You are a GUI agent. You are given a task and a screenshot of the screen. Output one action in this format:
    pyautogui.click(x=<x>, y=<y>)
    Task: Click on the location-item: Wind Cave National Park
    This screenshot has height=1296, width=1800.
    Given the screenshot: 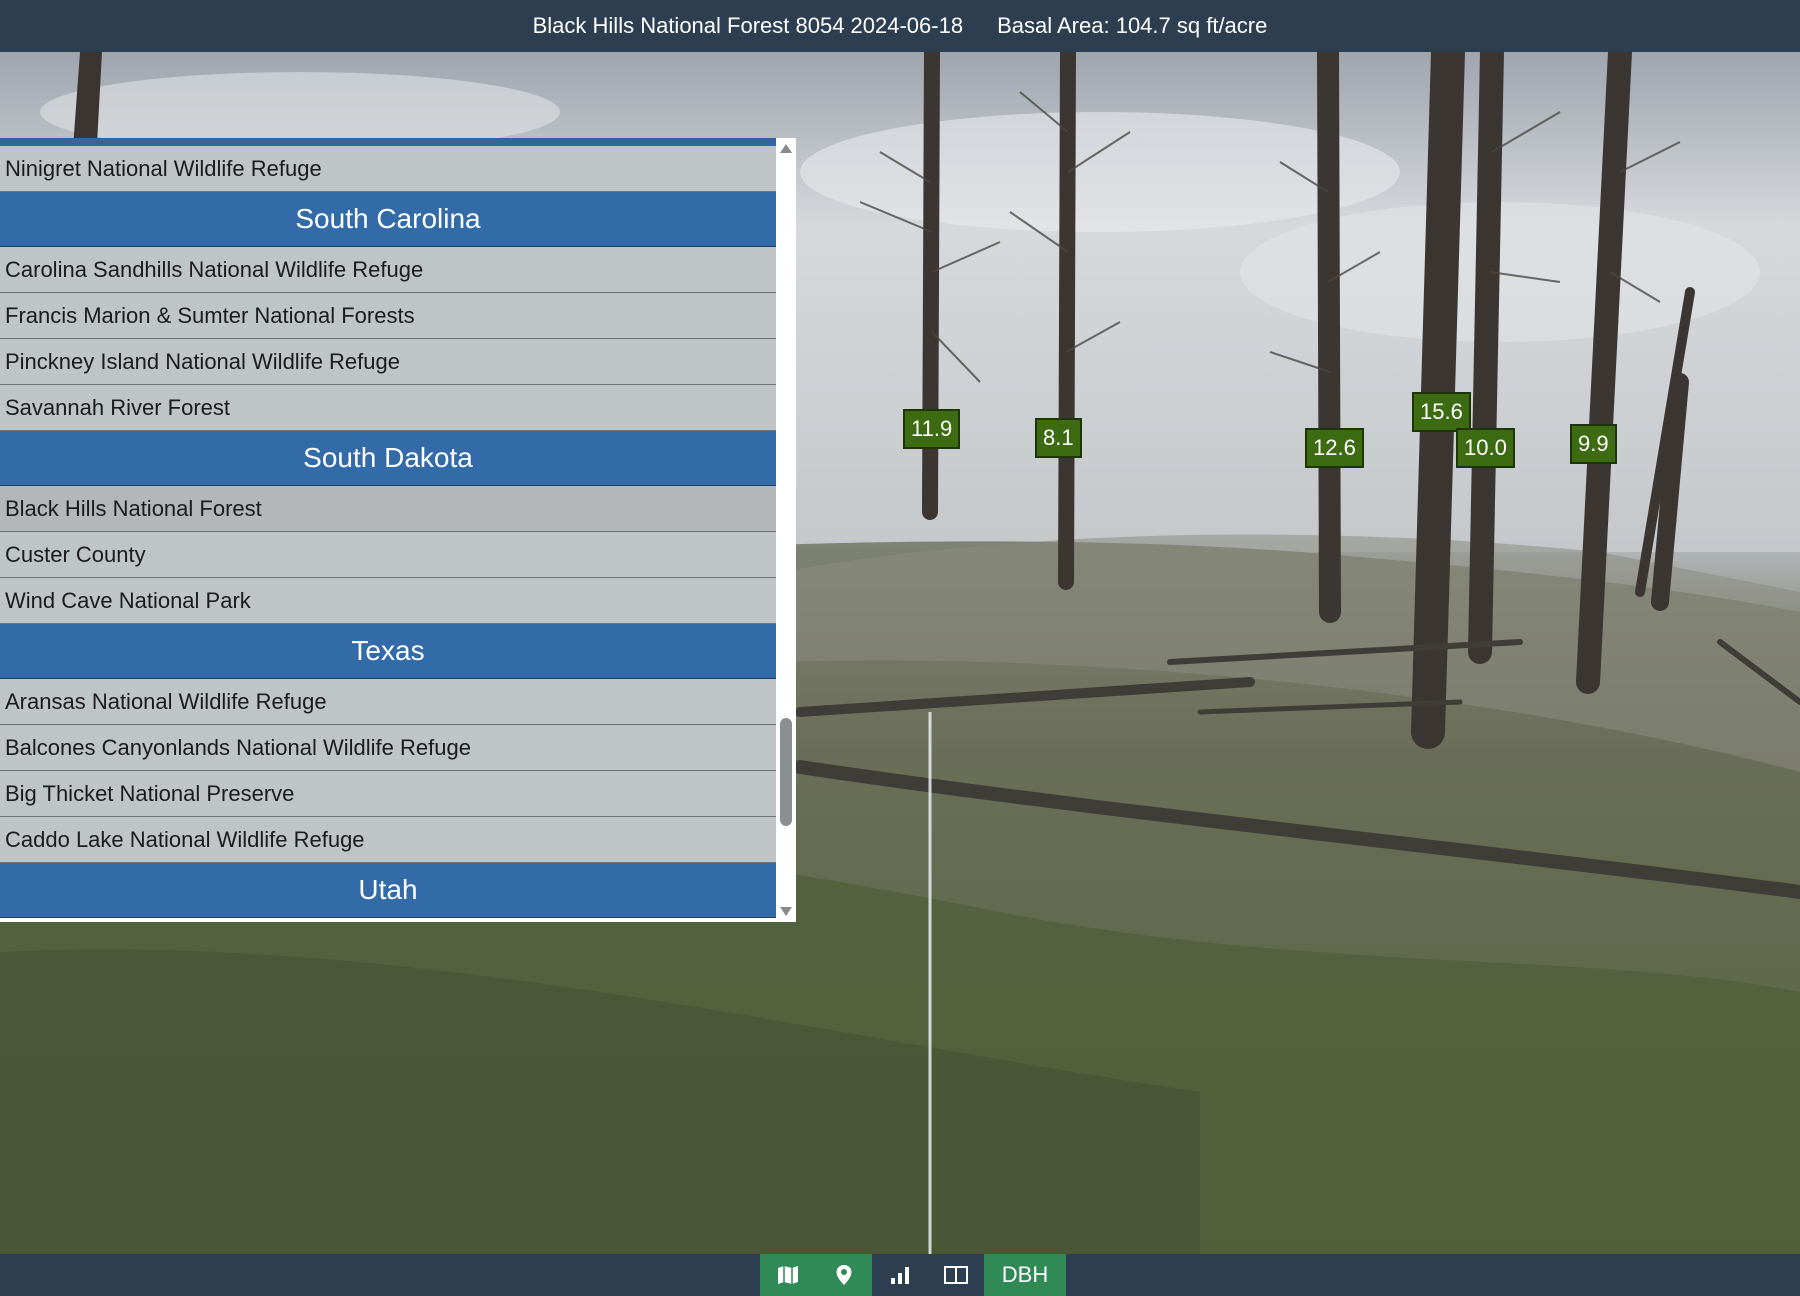 What is the action you would take?
    pyautogui.click(x=388, y=601)
    